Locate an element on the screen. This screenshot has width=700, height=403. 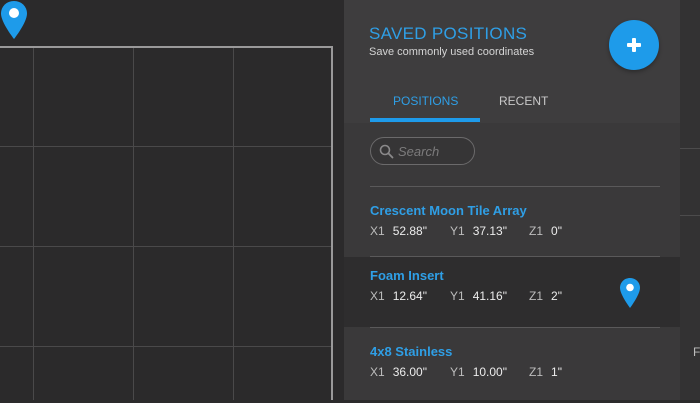
x-value: 52.88" is located at coordinates (409, 231).